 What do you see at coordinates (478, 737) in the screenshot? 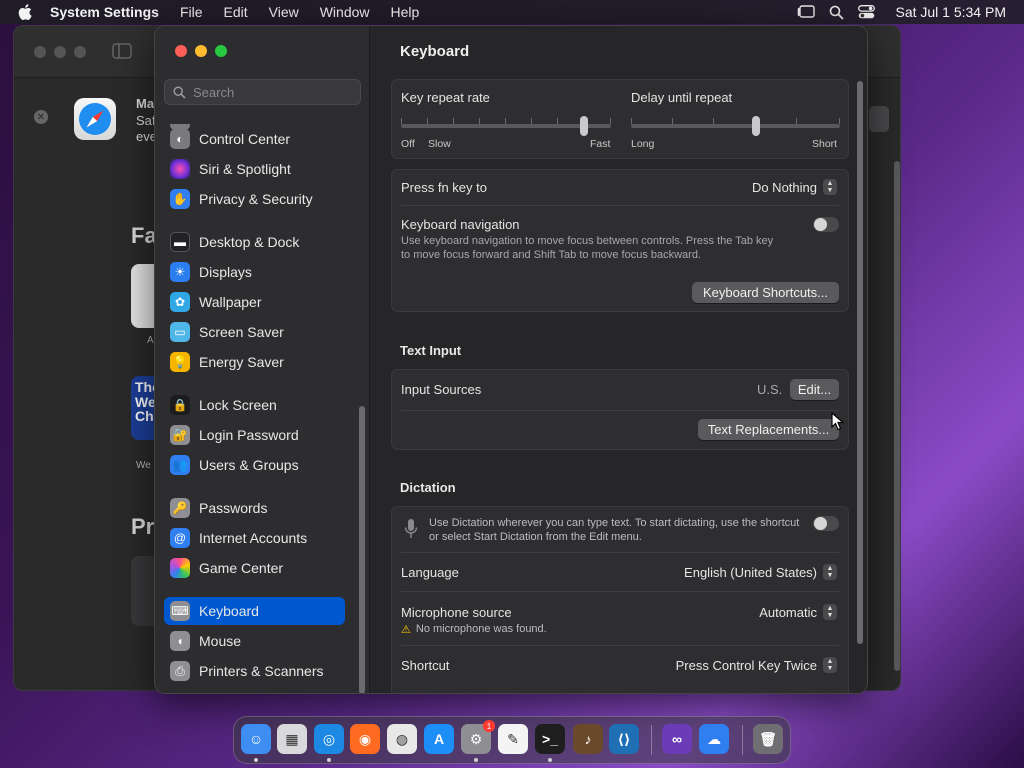
I see `system-settings-icon: ⚙ 1` at bounding box center [478, 737].